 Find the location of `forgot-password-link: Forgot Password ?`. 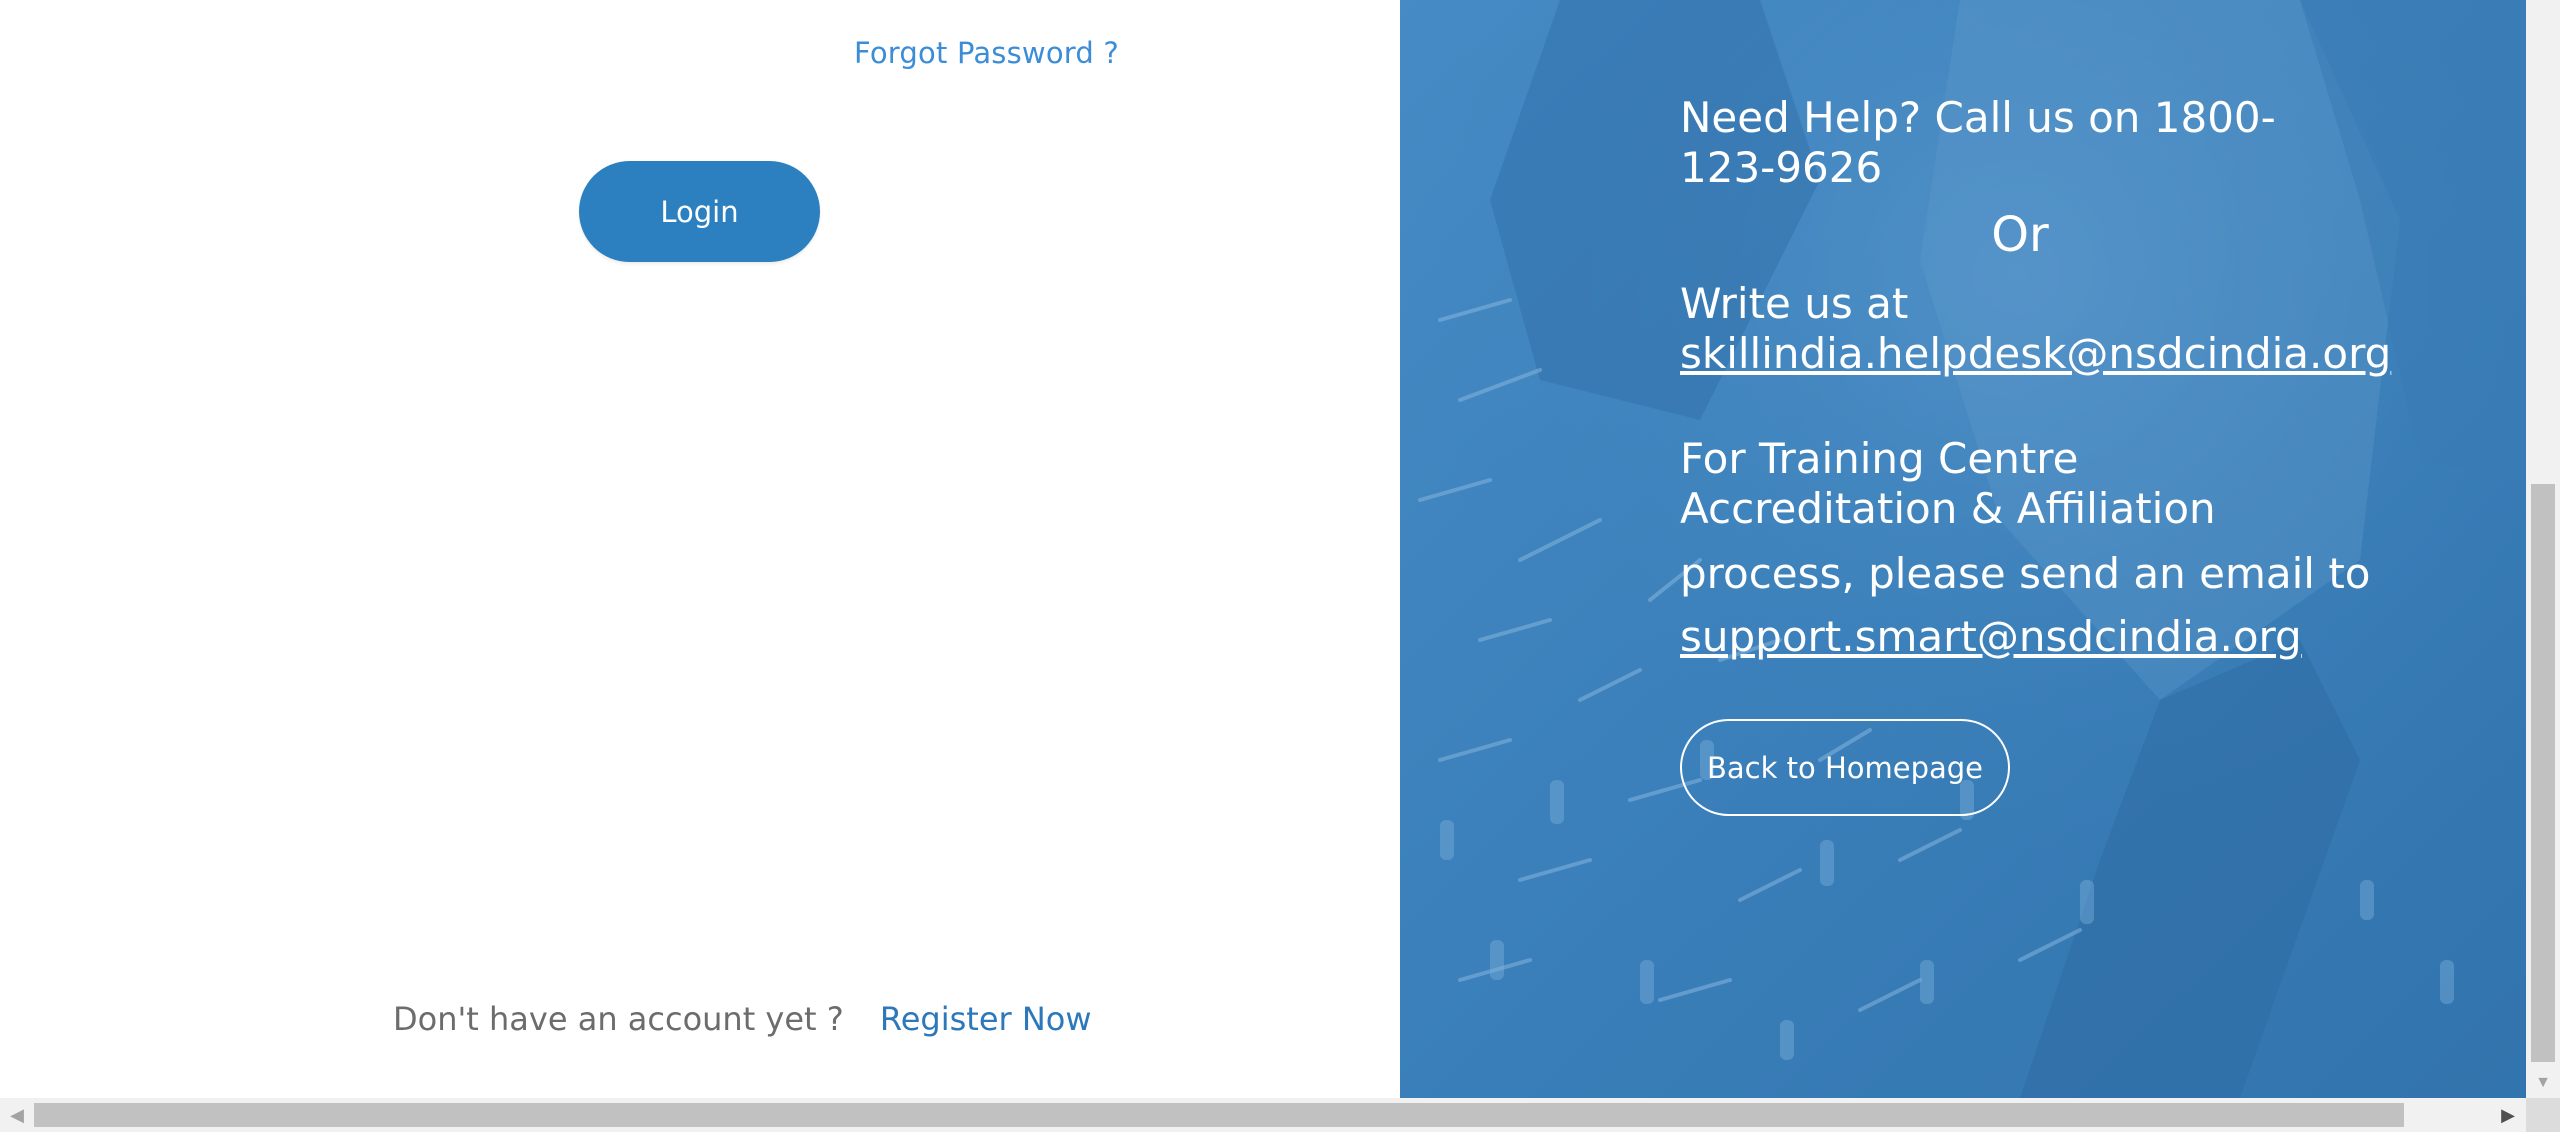

forgot-password-link: Forgot Password ? is located at coordinates (986, 53).